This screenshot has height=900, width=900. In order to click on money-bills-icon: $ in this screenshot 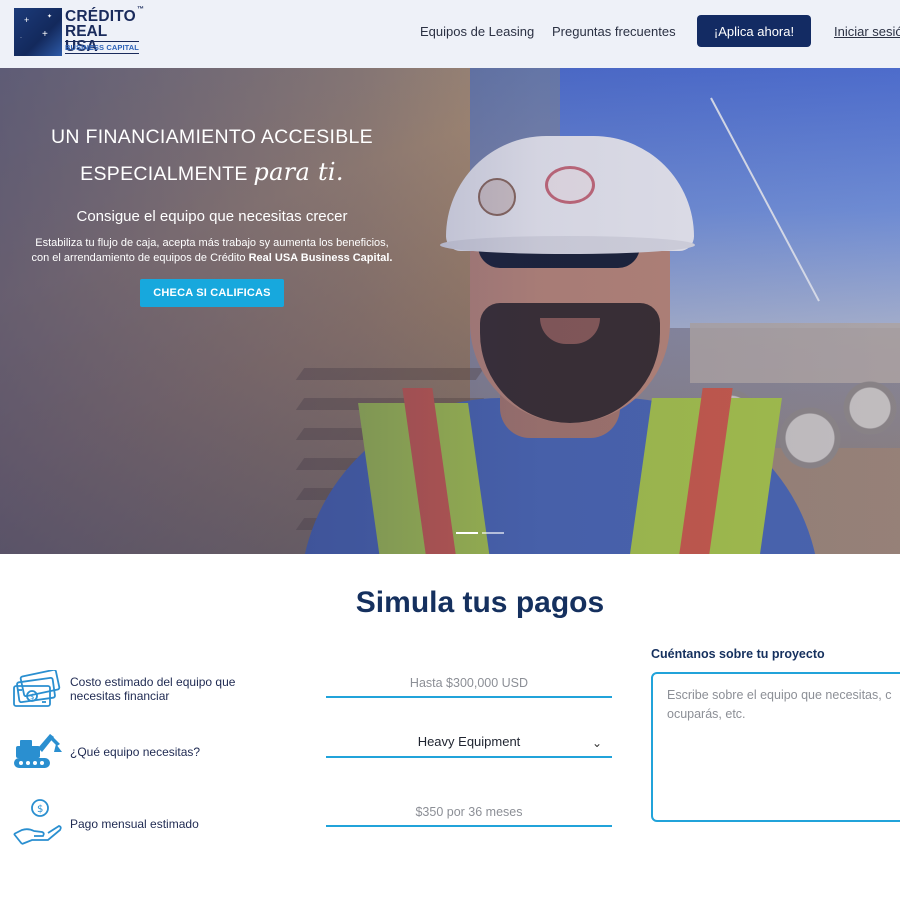, I will do `click(37, 690)`.